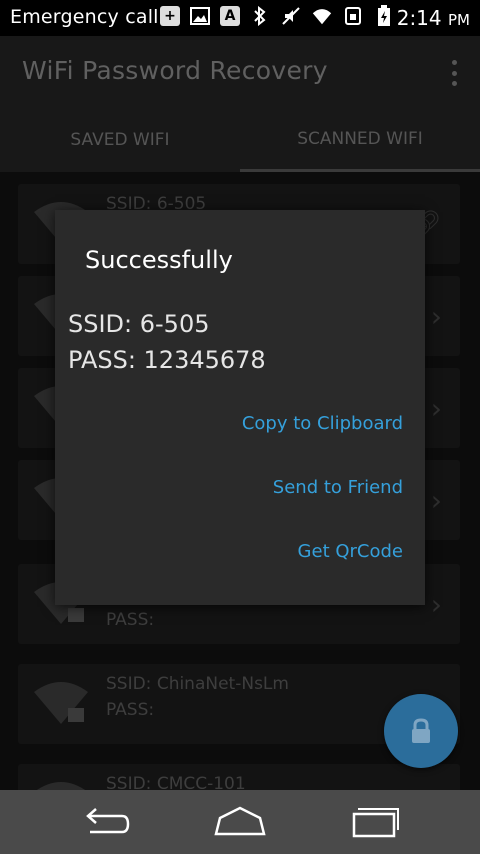 The width and height of the screenshot is (480, 854). Describe the element at coordinates (277, 16) in the screenshot. I see `status-icons: + A` at that location.